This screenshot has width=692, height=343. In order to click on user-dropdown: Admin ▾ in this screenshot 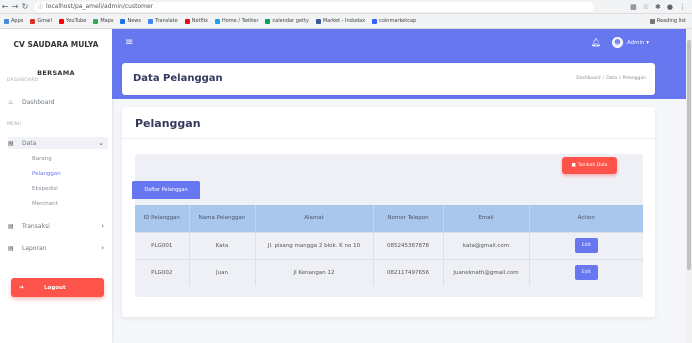, I will do `click(638, 43)`.